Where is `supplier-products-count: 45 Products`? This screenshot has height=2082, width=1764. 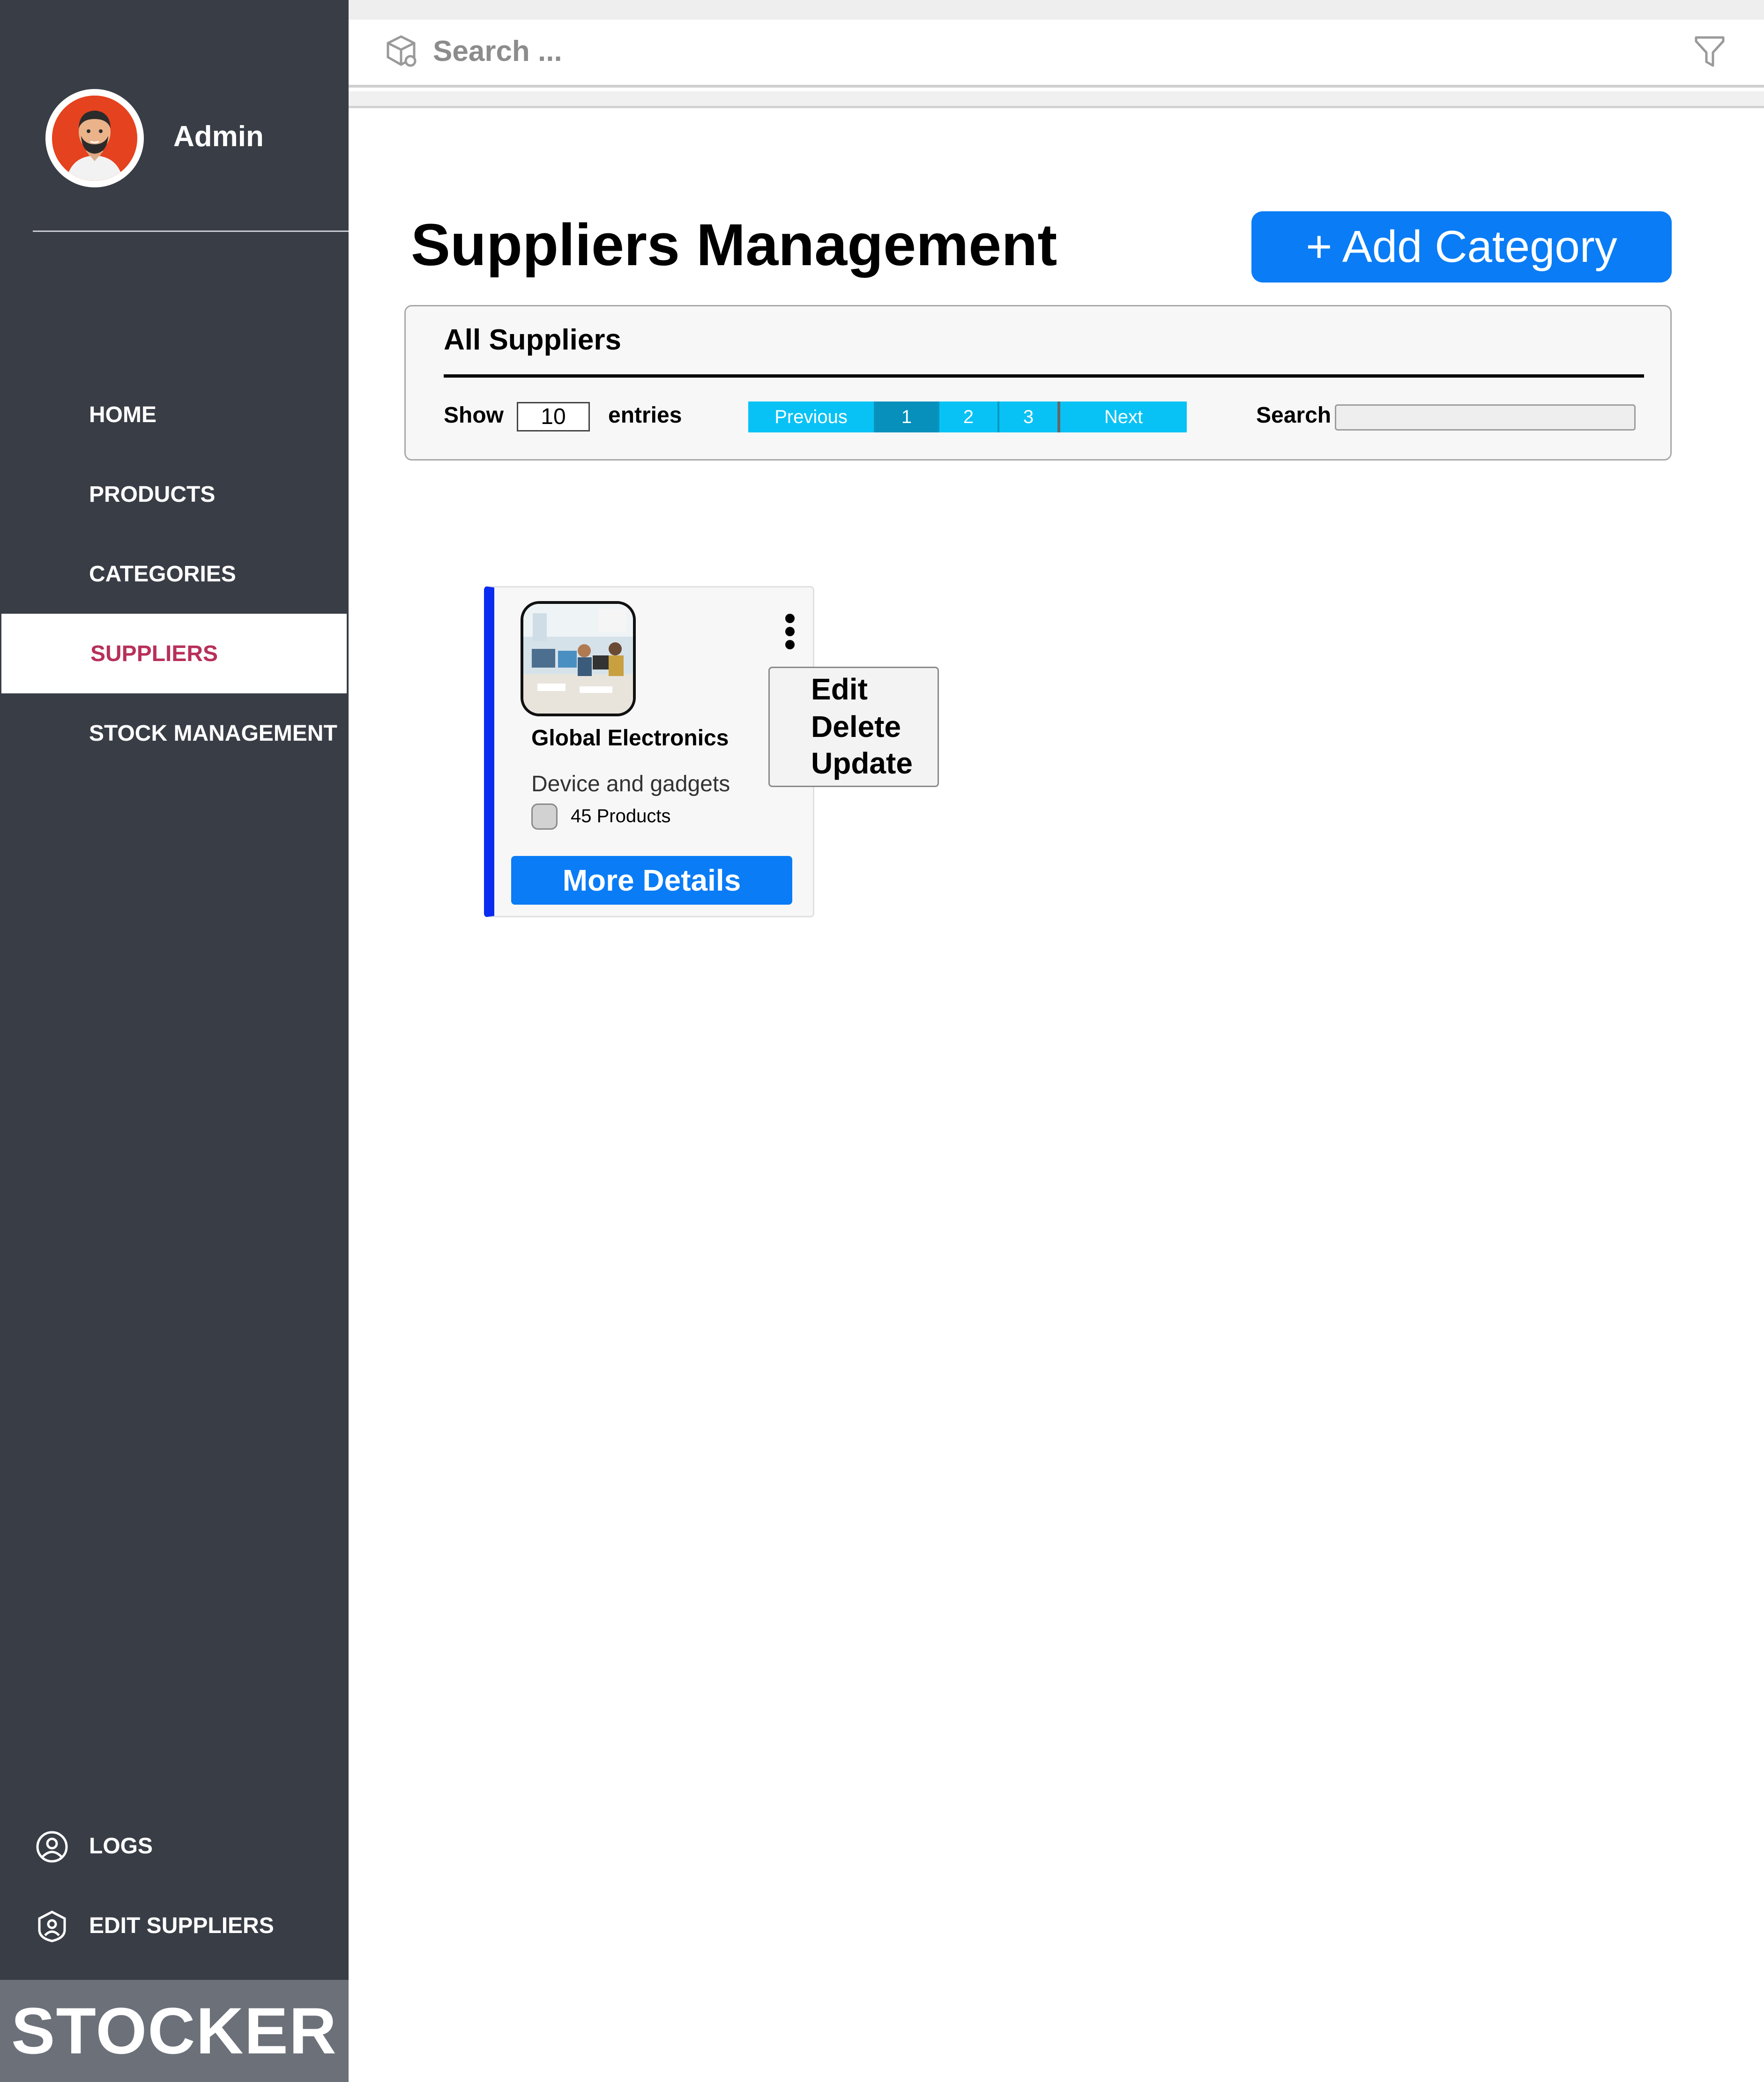
supplier-products-count: 45 Products is located at coordinates (621, 816).